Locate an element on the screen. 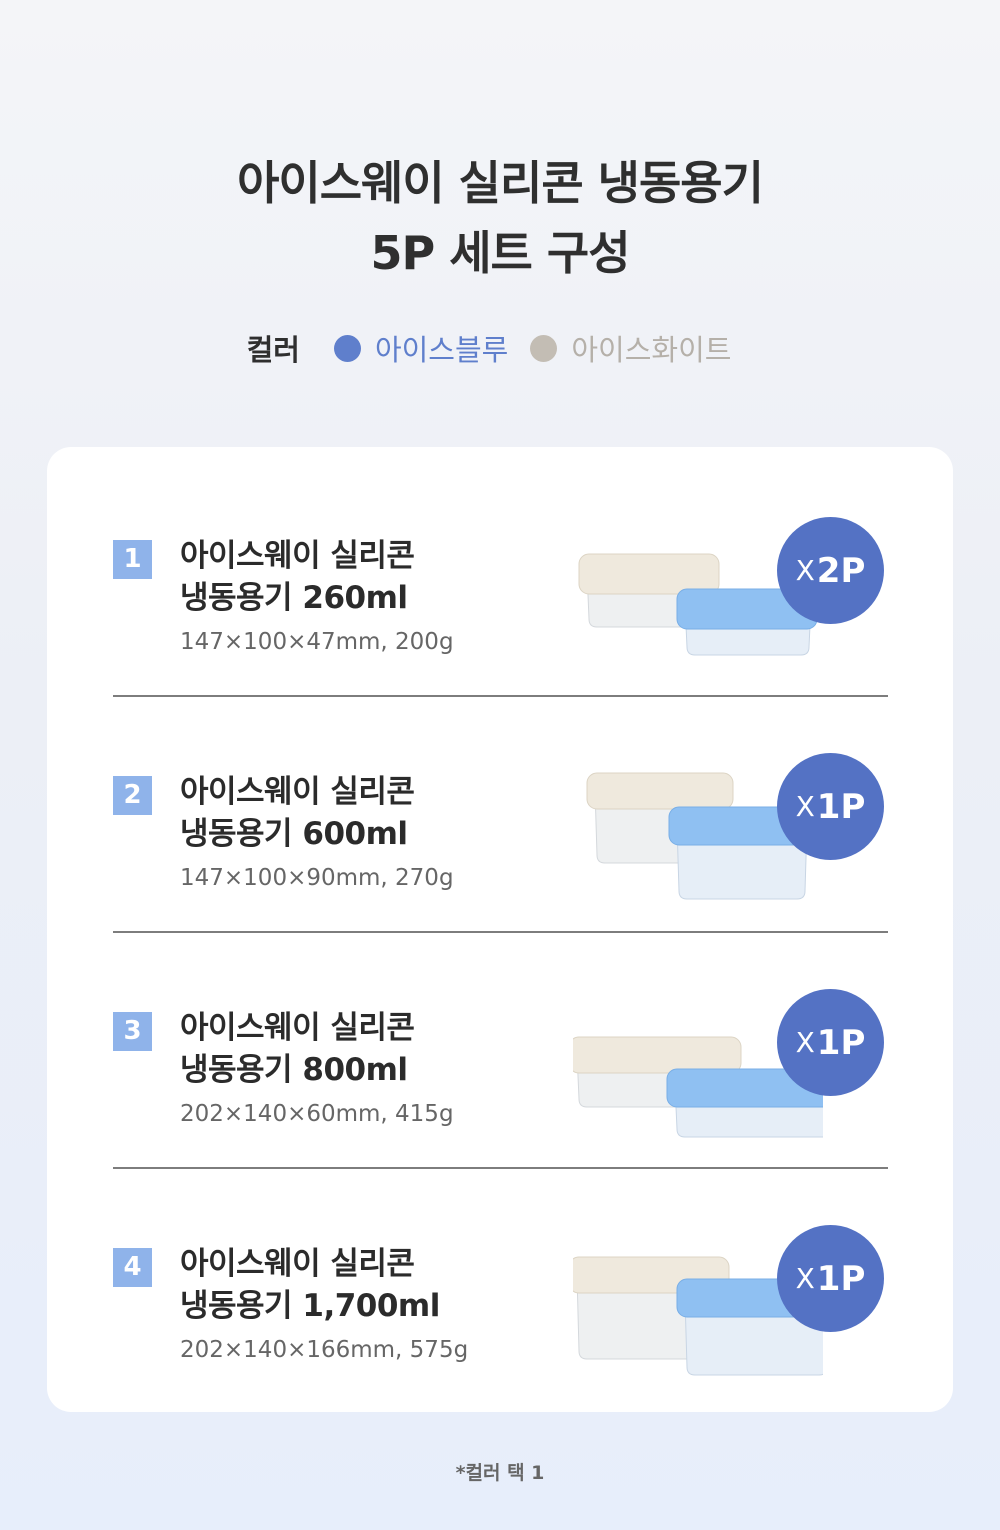 The image size is (1000, 1530). item-spec: 147×100×90mm, 270g is located at coordinates (317, 878).